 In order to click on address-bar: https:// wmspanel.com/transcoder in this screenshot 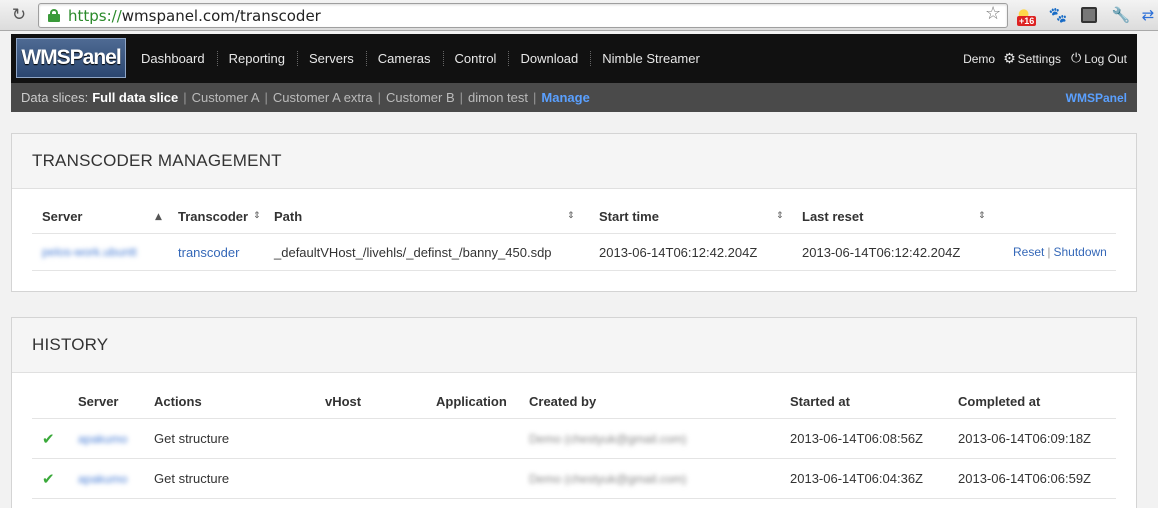, I will do `click(523, 15)`.